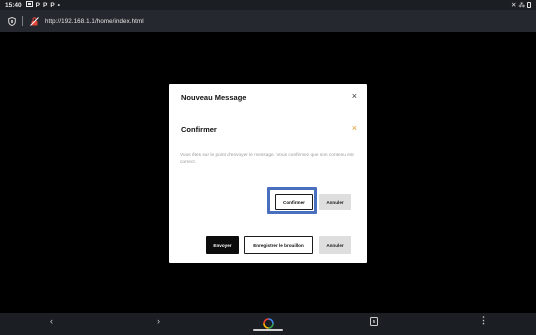 The width and height of the screenshot is (536, 335). What do you see at coordinates (29, 5) in the screenshot?
I see `image-icon` at bounding box center [29, 5].